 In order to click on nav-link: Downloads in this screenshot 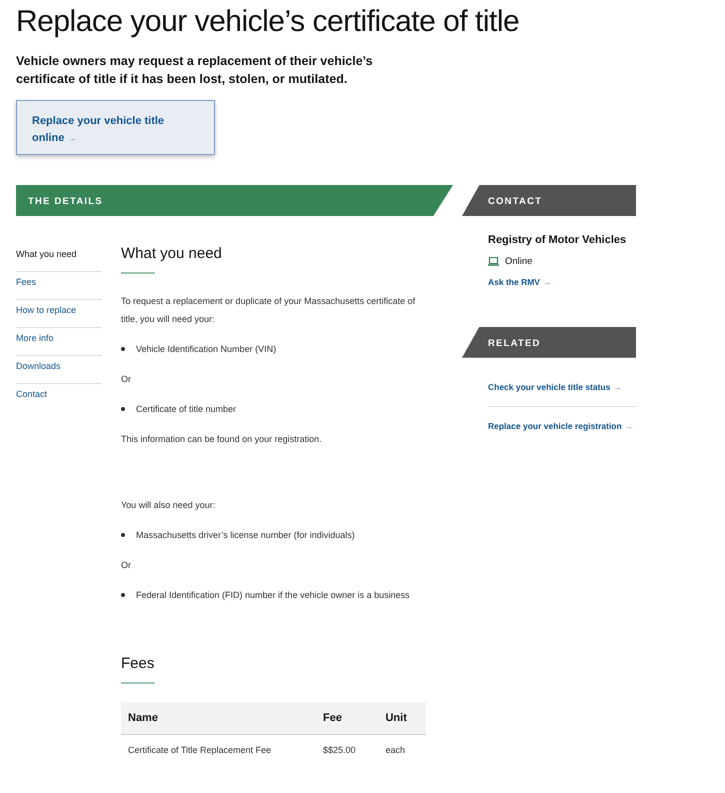, I will do `click(59, 370)`.